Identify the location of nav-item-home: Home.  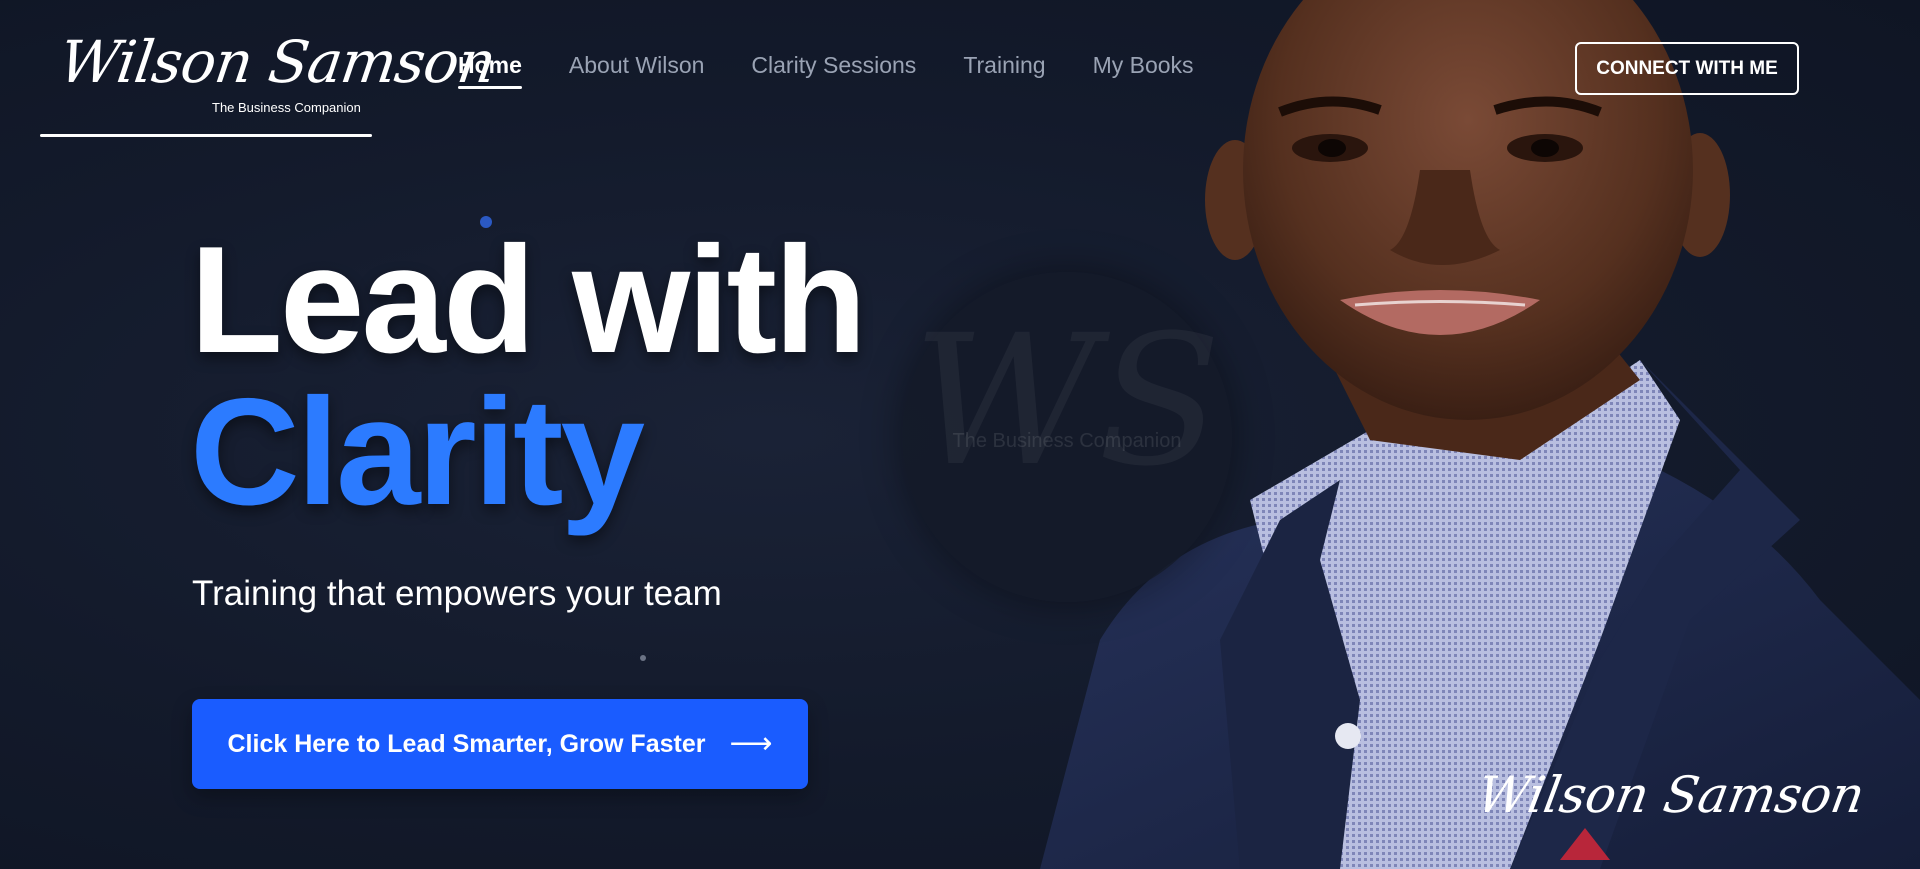
(490, 70).